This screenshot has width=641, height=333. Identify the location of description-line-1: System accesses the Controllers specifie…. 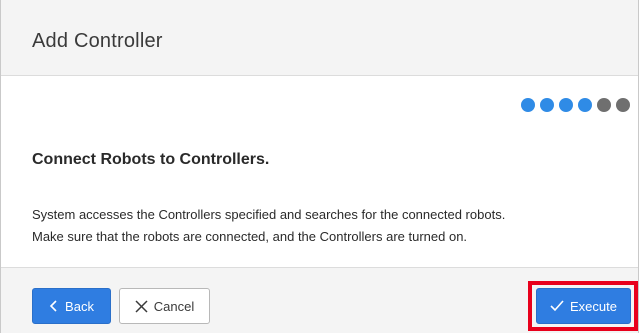
(269, 214).